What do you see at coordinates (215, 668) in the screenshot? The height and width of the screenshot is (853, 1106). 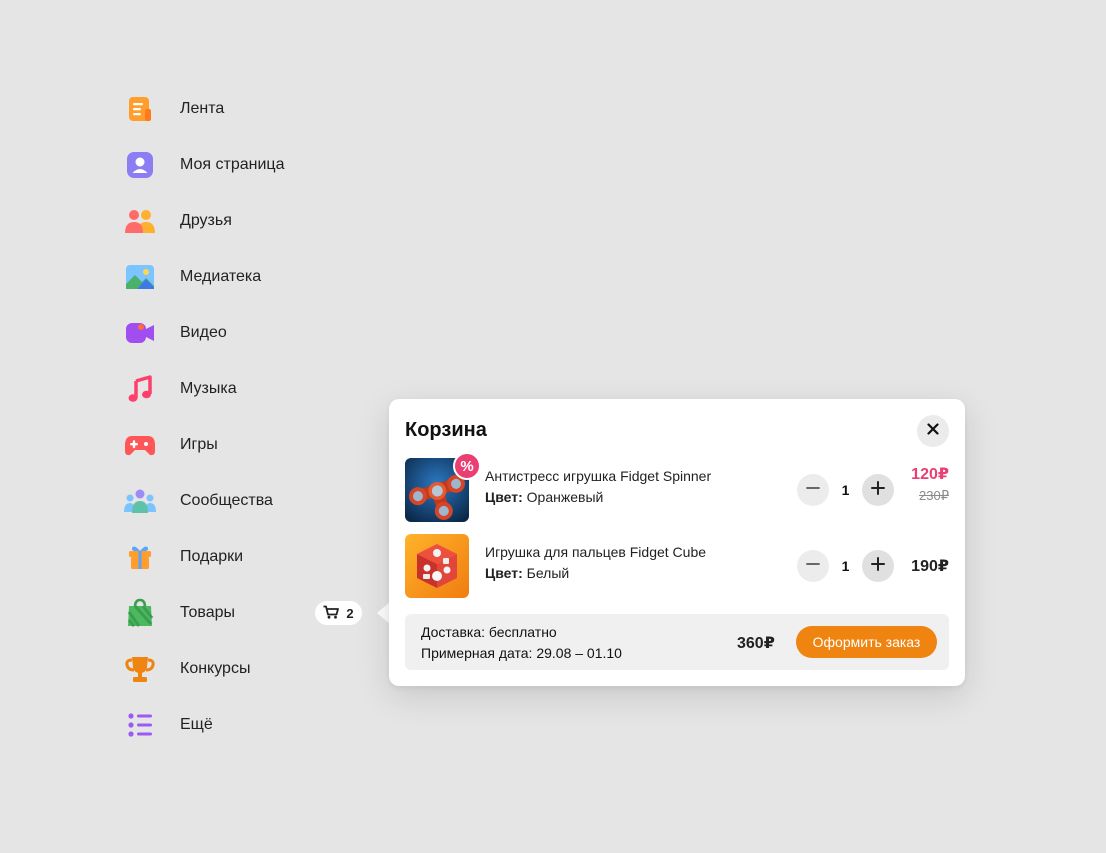 I see `sidebar-item-label: Конкурсы` at bounding box center [215, 668].